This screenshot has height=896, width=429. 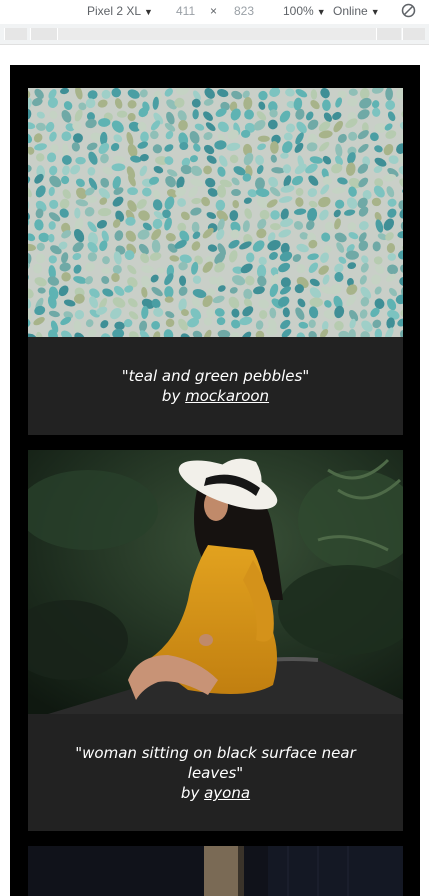 I want to click on network-select: Online ▼, so click(x=356, y=11).